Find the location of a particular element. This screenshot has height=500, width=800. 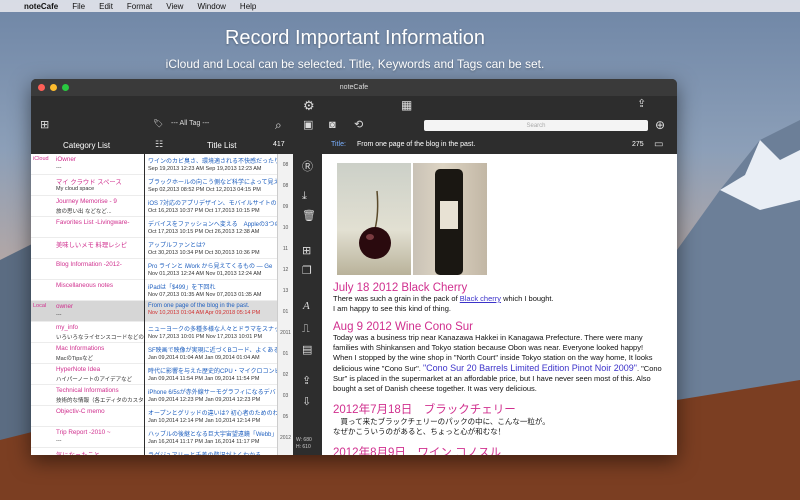

category-subtitle: いろいろなライセンスコードなどの情 is located at coordinates (100, 338).